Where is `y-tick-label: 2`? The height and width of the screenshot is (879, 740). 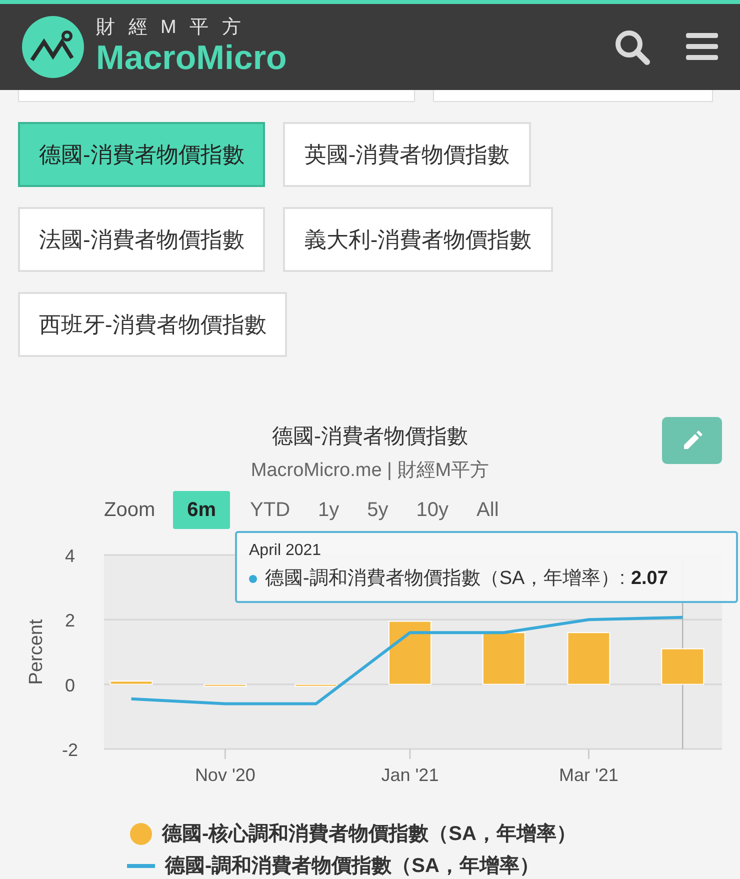
y-tick-label: 2 is located at coordinates (70, 620).